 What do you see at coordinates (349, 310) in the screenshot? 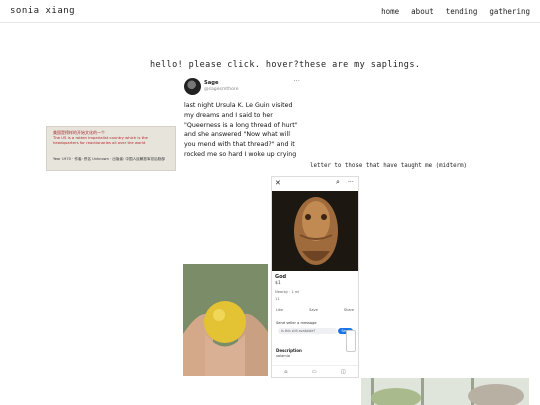
I see `share-button: Share` at bounding box center [349, 310].